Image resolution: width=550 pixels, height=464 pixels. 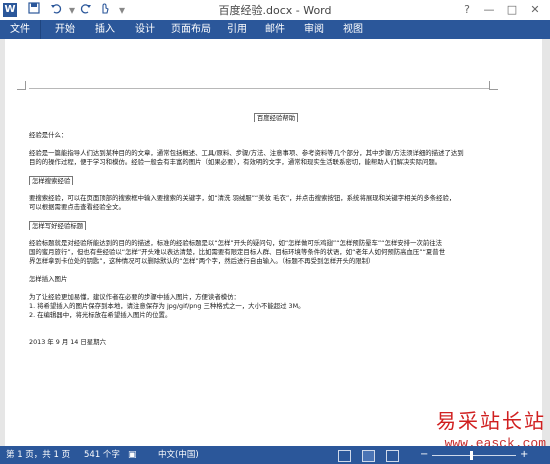 What do you see at coordinates (237, 29) in the screenshot?
I see `tab-references: 引用` at bounding box center [237, 29].